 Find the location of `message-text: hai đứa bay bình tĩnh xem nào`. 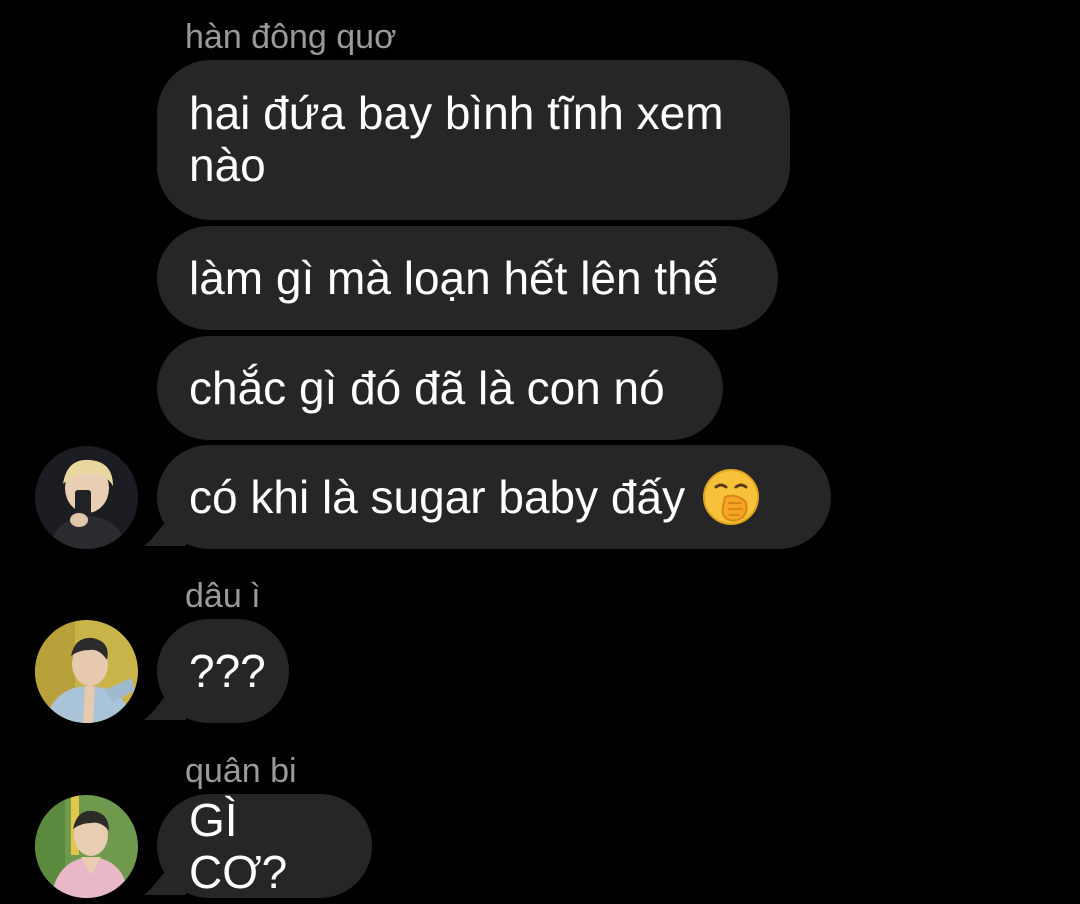

message-text: hai đứa bay bình tĩnh xem nào is located at coordinates (456, 139).